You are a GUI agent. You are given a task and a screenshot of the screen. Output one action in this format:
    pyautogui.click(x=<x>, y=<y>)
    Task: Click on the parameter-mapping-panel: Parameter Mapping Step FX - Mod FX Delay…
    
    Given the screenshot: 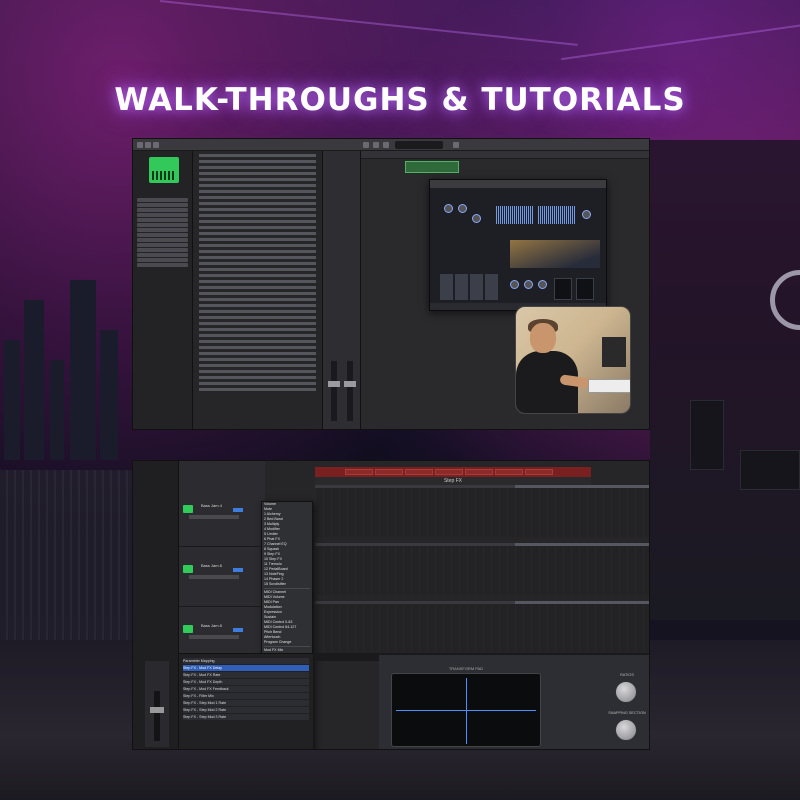 What is the action you would take?
    pyautogui.click(x=246, y=701)
    